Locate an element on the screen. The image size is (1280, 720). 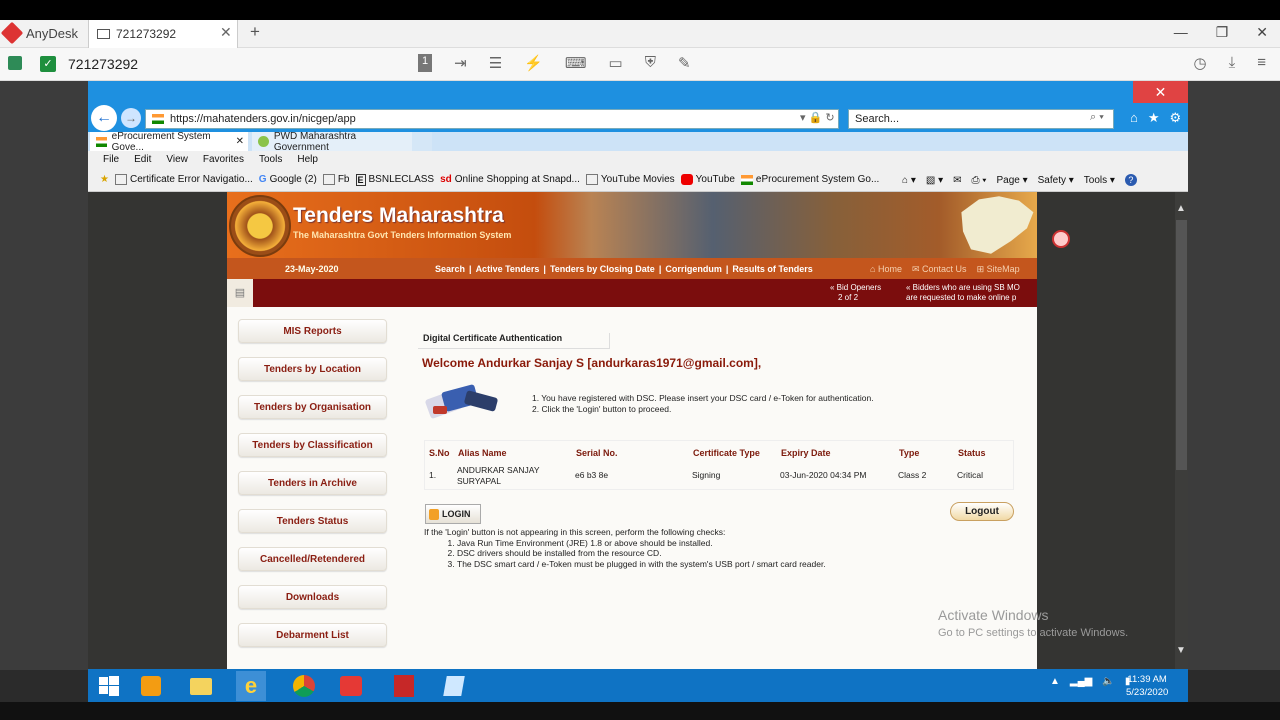
menu-edit: Edit is located at coordinates (142, 159).